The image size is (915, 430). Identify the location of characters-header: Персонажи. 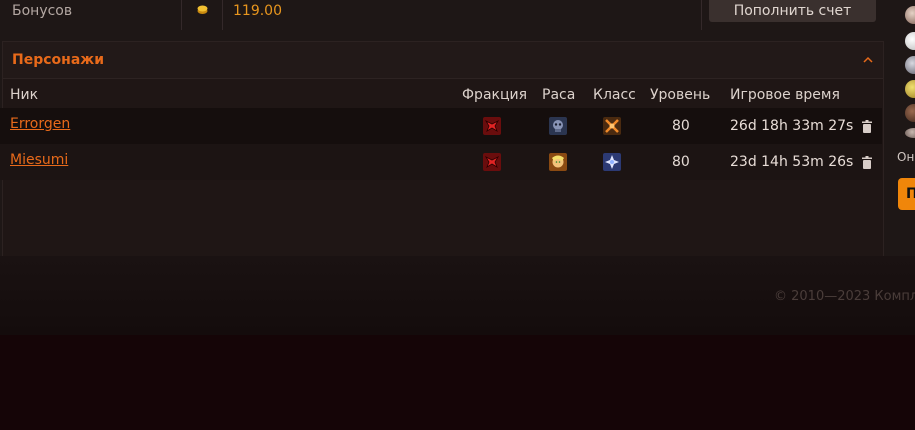
(443, 60).